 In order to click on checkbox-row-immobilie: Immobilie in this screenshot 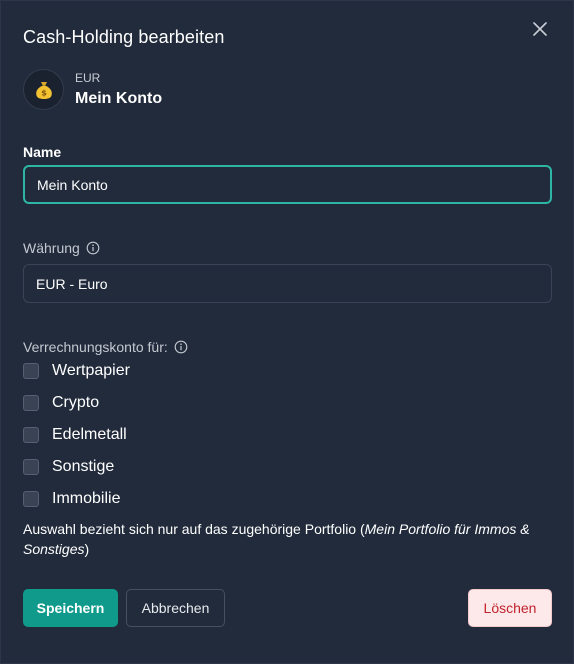, I will do `click(71, 499)`.